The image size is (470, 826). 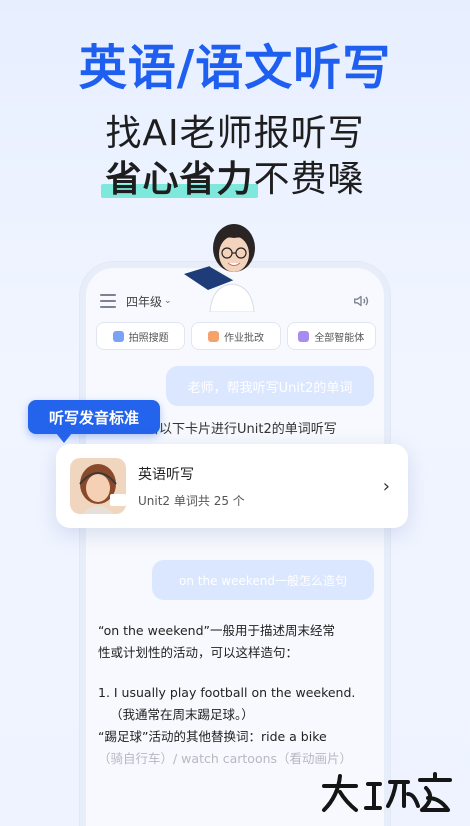 What do you see at coordinates (387, 792) in the screenshot?
I see `watermark-logo` at bounding box center [387, 792].